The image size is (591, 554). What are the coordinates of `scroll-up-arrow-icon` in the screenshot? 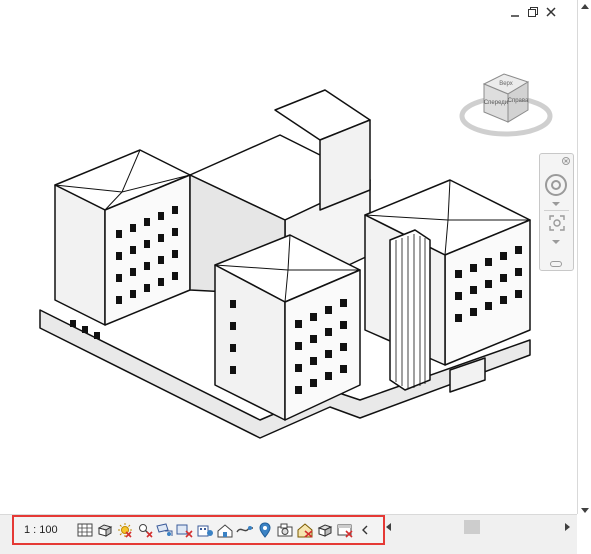 It's located at (585, 6).